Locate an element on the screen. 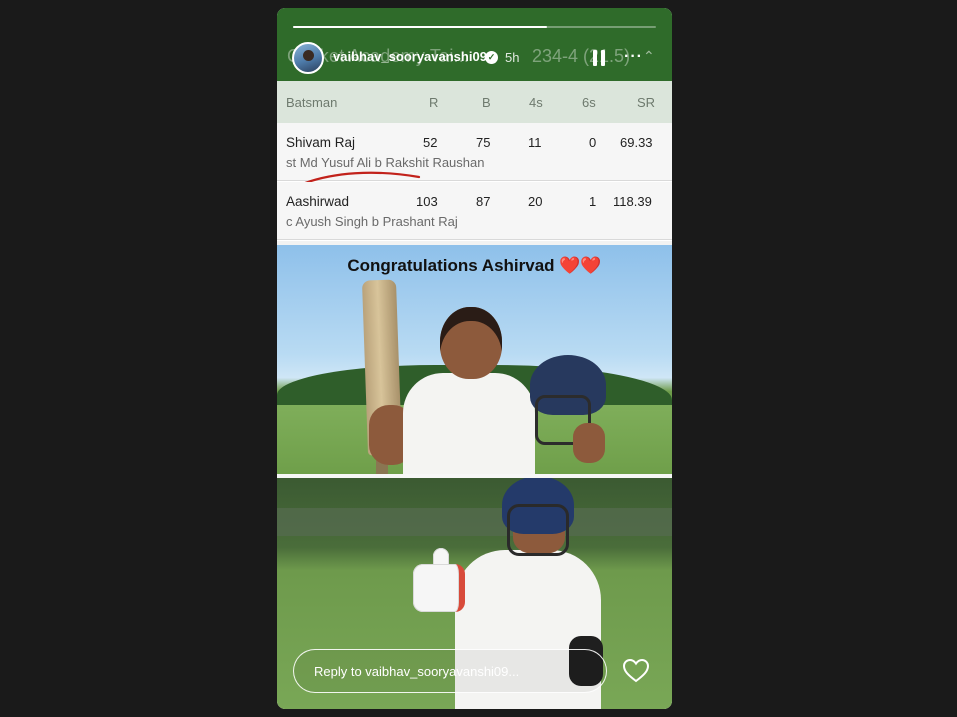 This screenshot has height=717, width=957. col-balls: B is located at coordinates (486, 102).